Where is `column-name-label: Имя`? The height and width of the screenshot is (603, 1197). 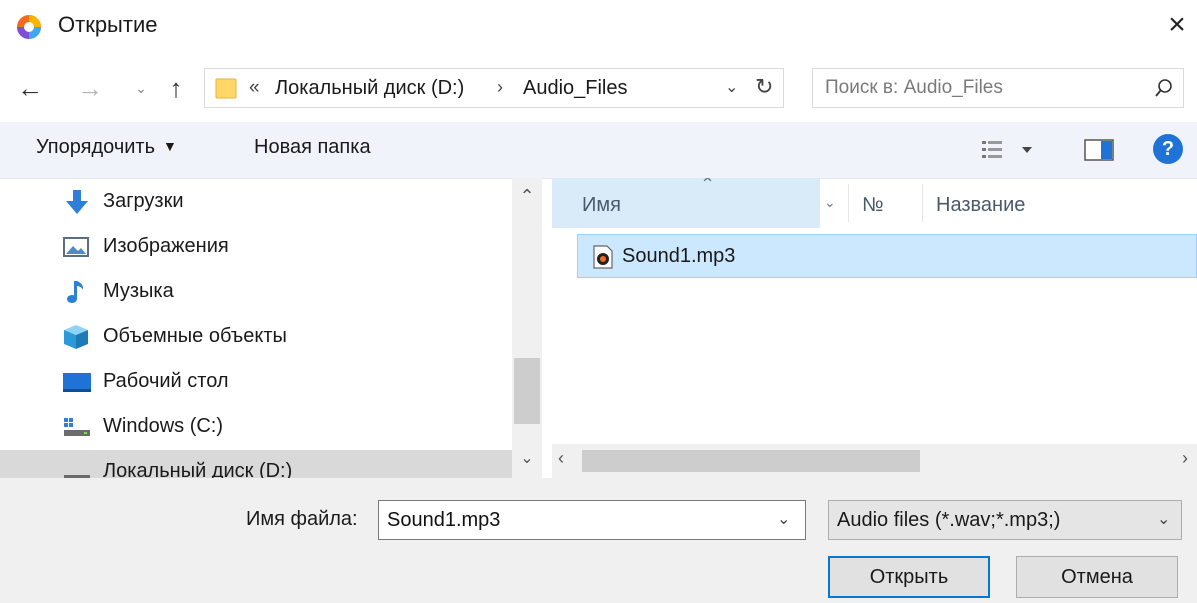 column-name-label: Имя is located at coordinates (601, 205).